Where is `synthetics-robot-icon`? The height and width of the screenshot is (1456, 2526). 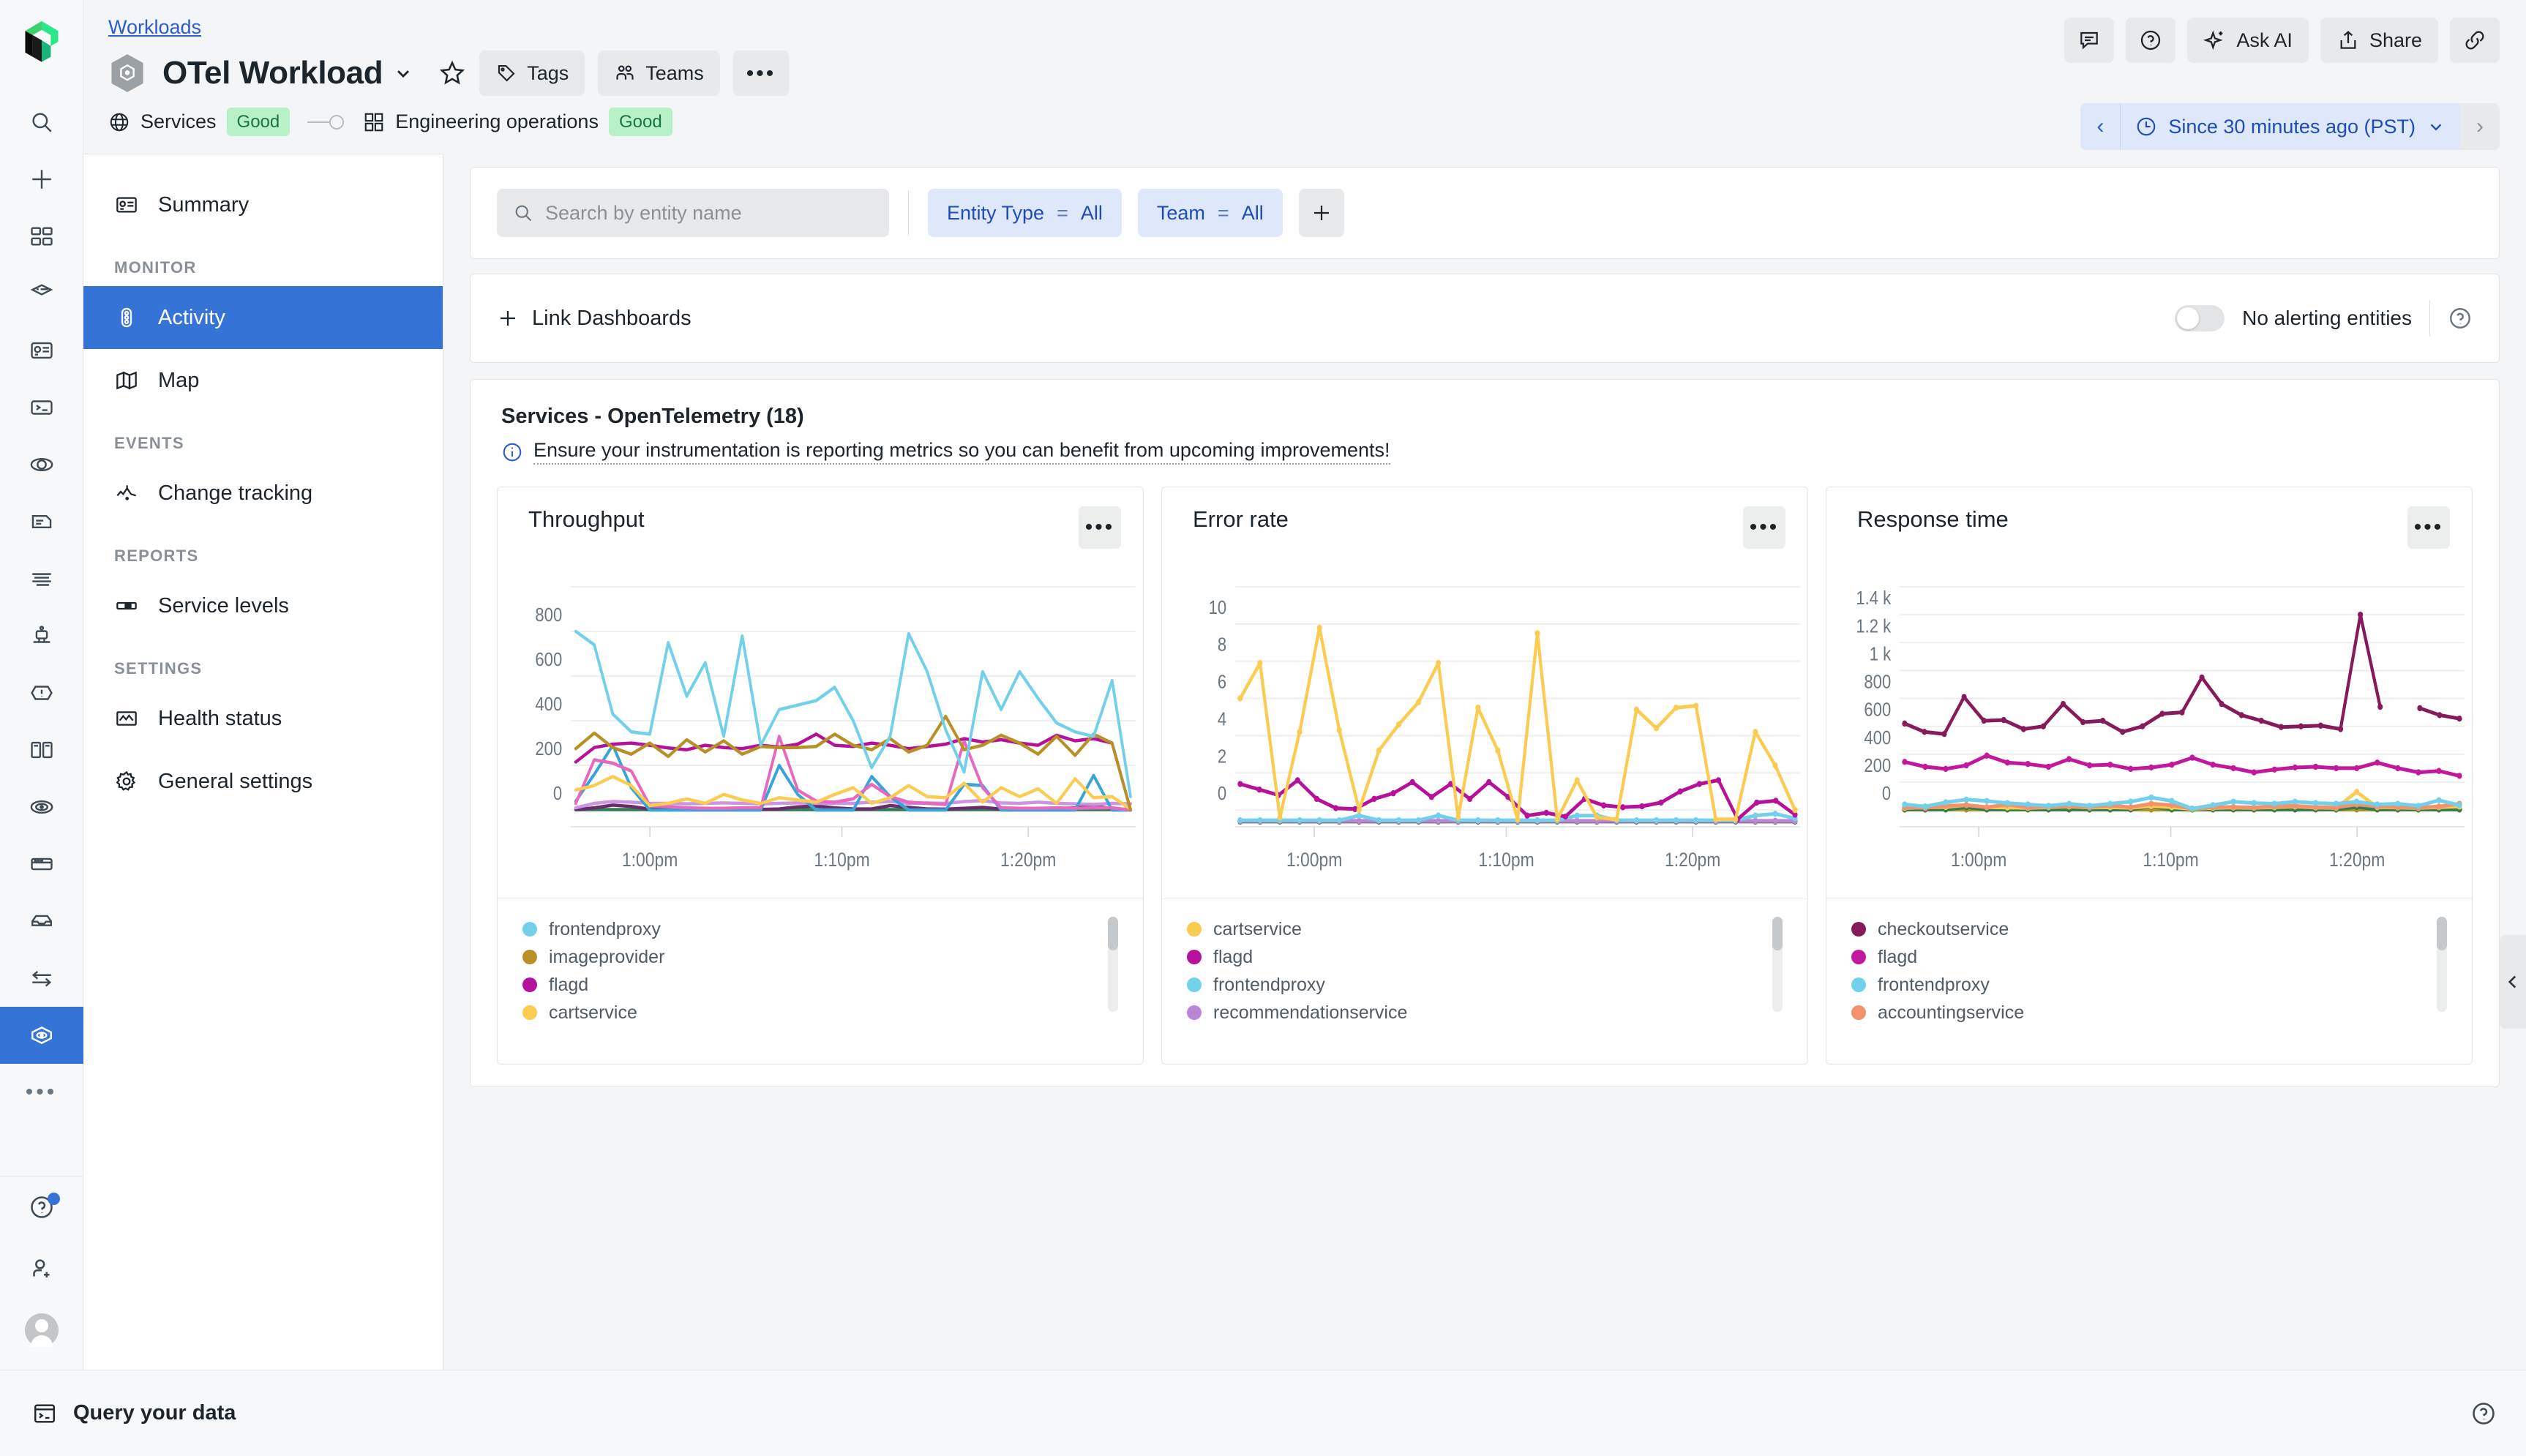
synthetics-robot-icon is located at coordinates (41, 635).